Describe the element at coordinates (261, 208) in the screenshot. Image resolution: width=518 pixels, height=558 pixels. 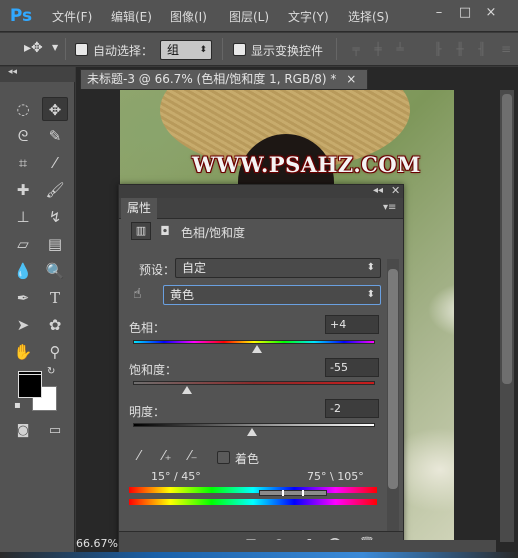
I see `properties-tabbar: 属性 ▾≡` at that location.